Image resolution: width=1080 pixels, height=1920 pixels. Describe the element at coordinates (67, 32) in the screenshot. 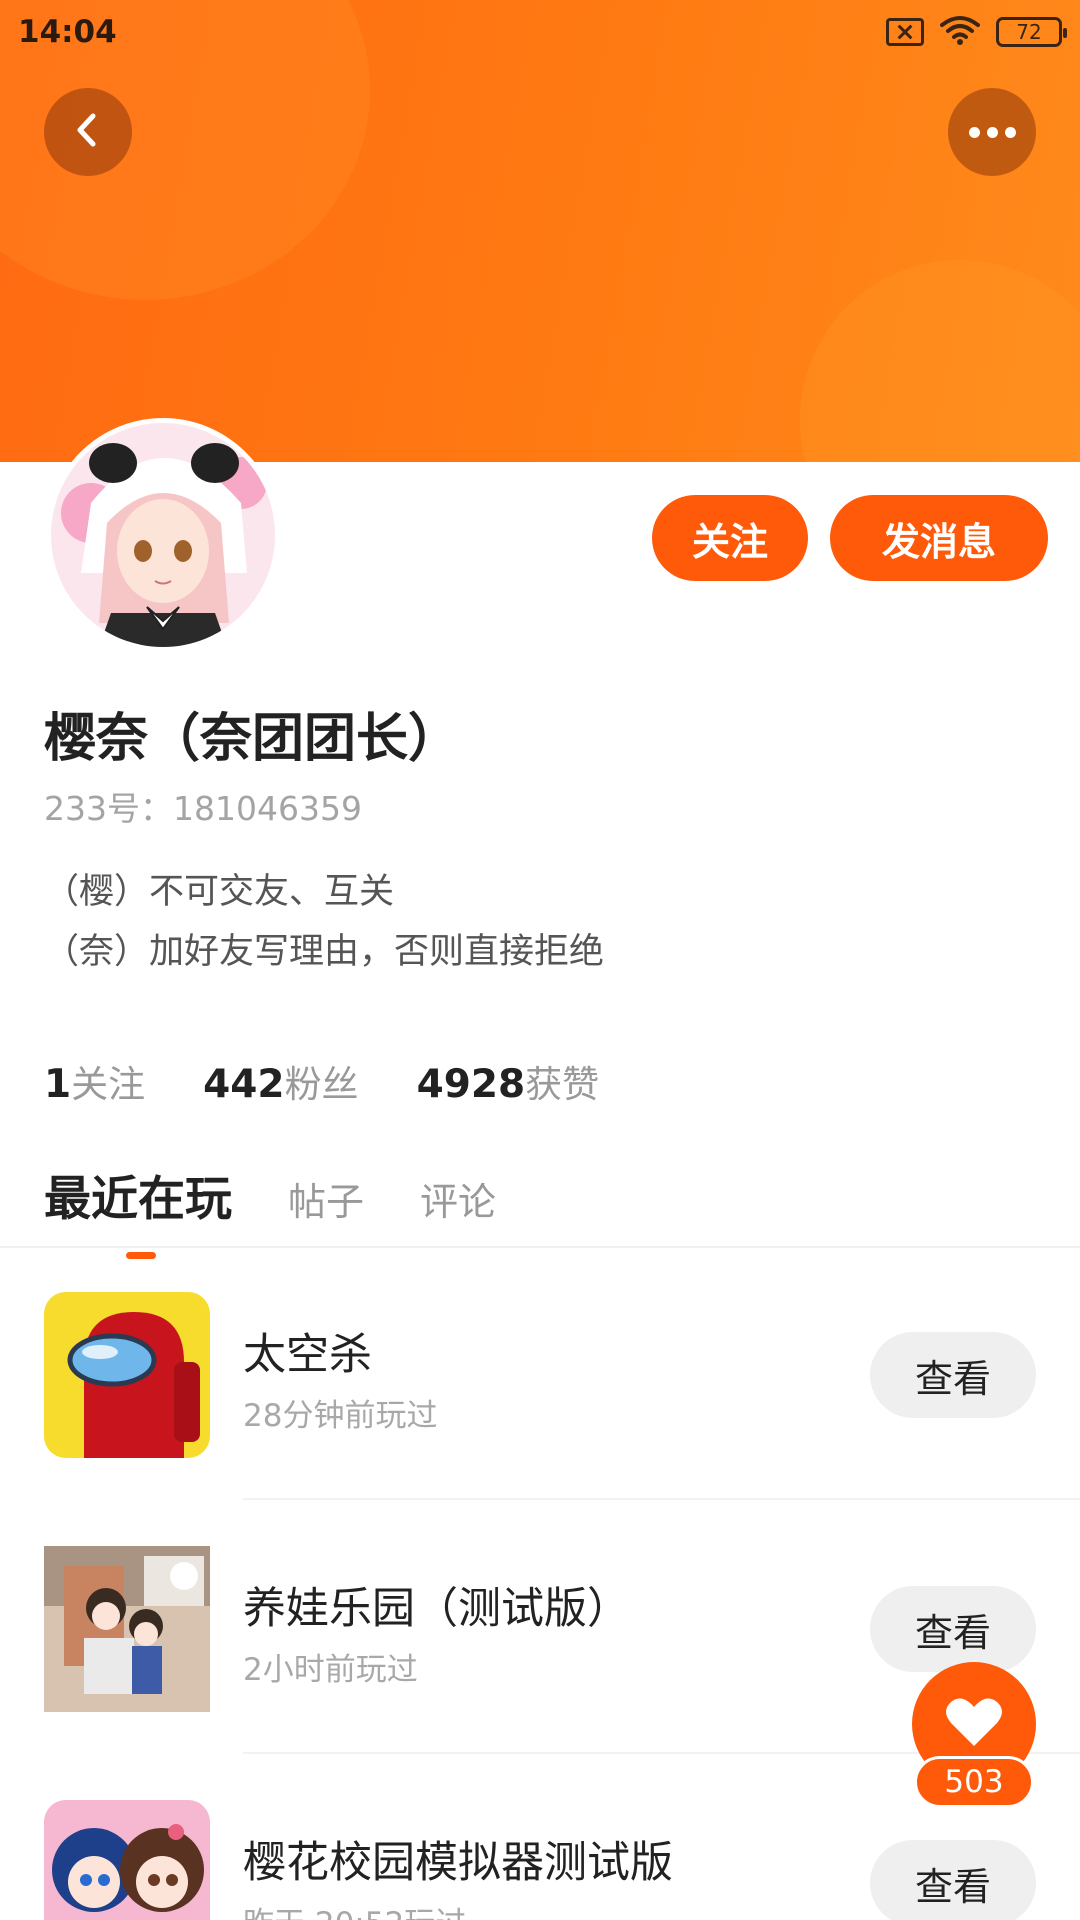

I see `status-time: 14:04` at that location.